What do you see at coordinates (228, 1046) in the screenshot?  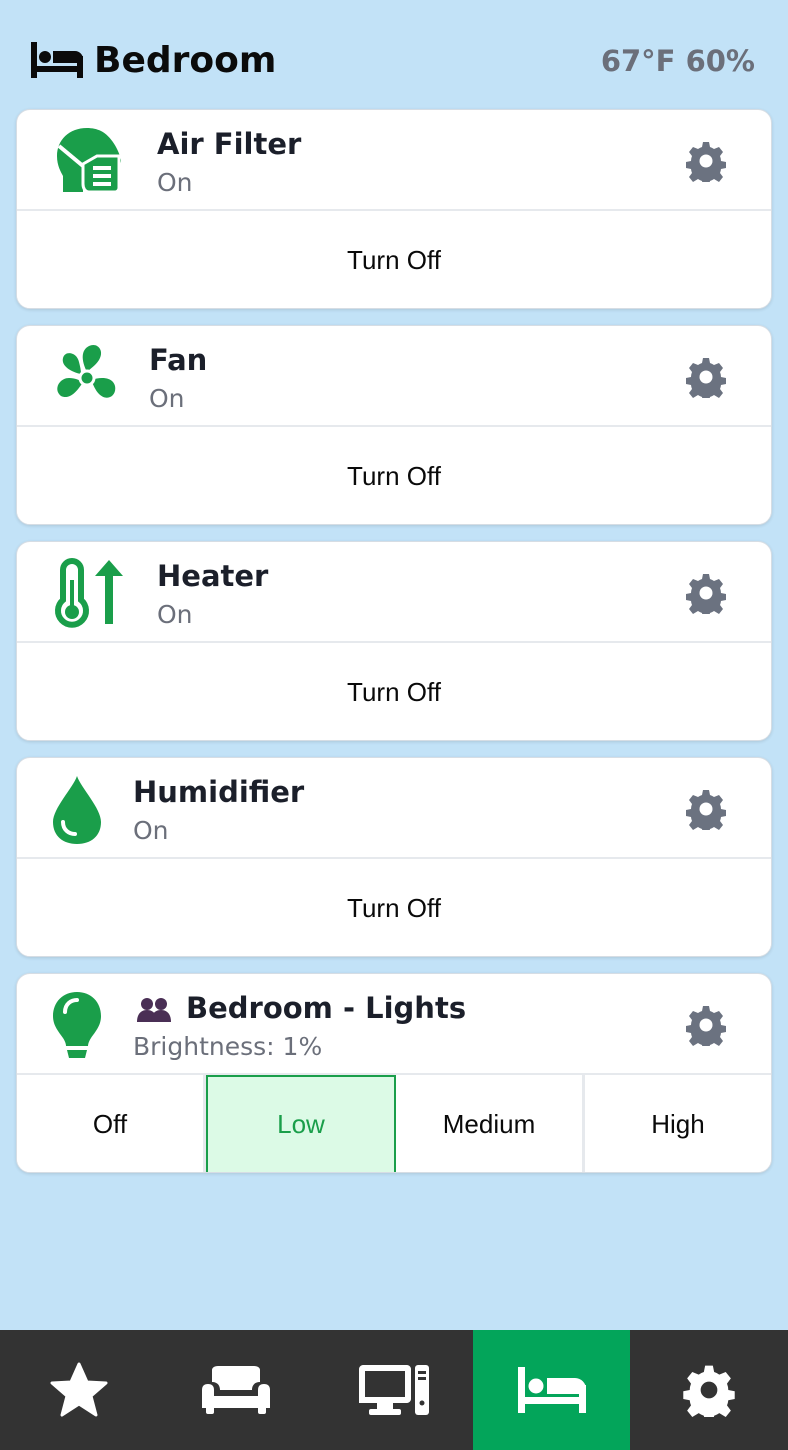 I see `device-status: Brightness: 1%` at bounding box center [228, 1046].